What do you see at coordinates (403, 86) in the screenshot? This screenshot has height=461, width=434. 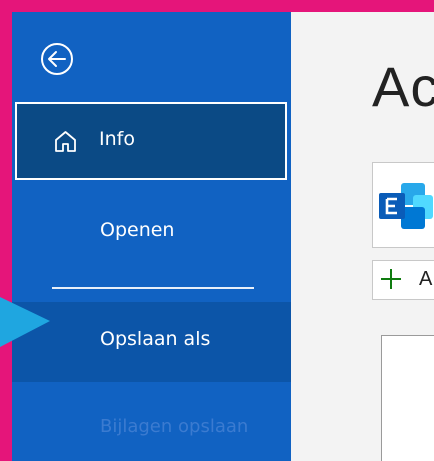 I see `page-title: Ac` at bounding box center [403, 86].